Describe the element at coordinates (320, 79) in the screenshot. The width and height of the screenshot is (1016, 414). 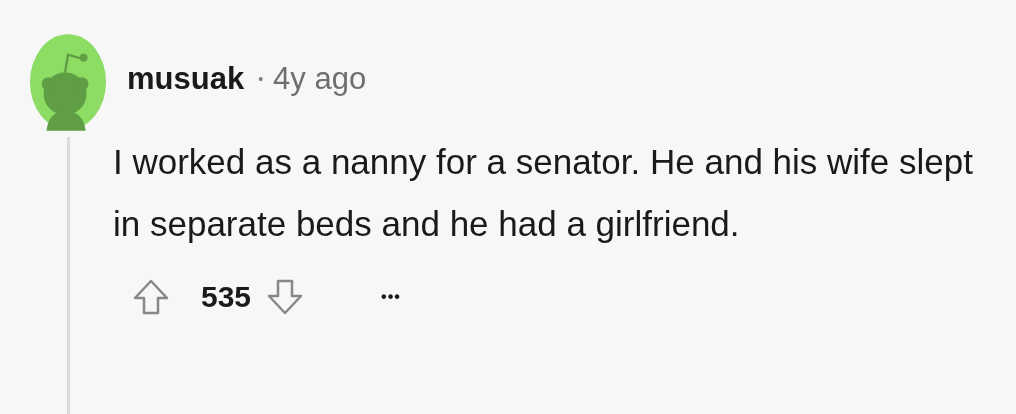
I see `timestamp: 4y ago` at that location.